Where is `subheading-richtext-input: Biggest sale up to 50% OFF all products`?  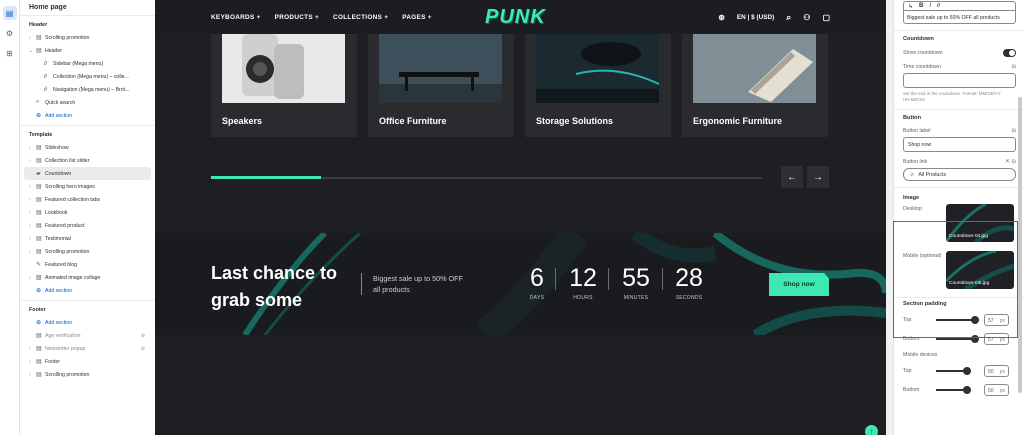 subheading-richtext-input: Biggest sale up to 50% OFF all products is located at coordinates (959, 17).